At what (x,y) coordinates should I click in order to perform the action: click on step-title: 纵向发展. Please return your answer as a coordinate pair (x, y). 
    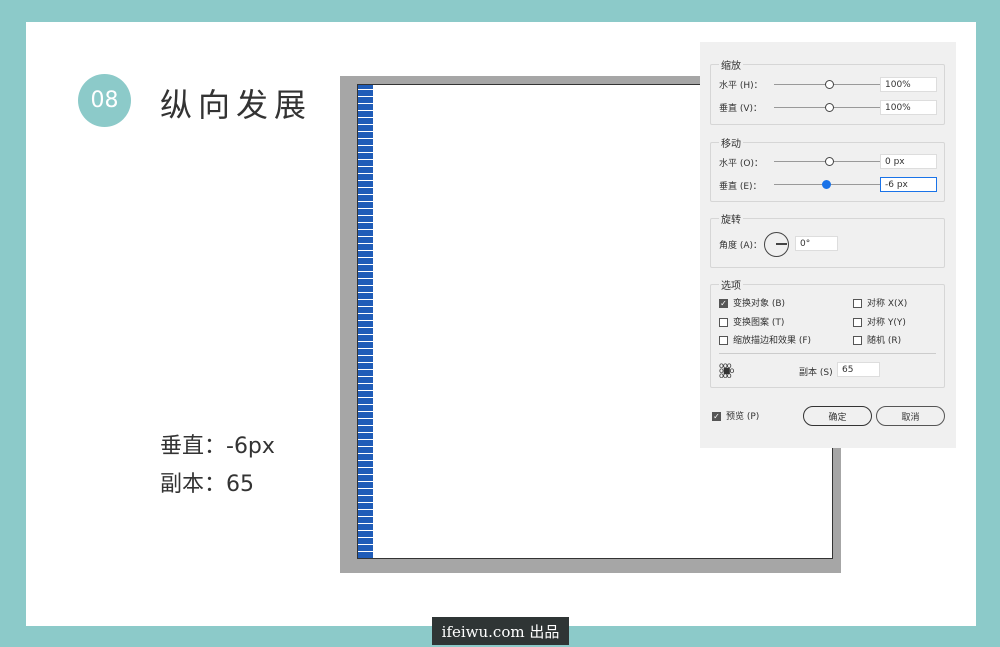
    Looking at the image, I should click on (236, 105).